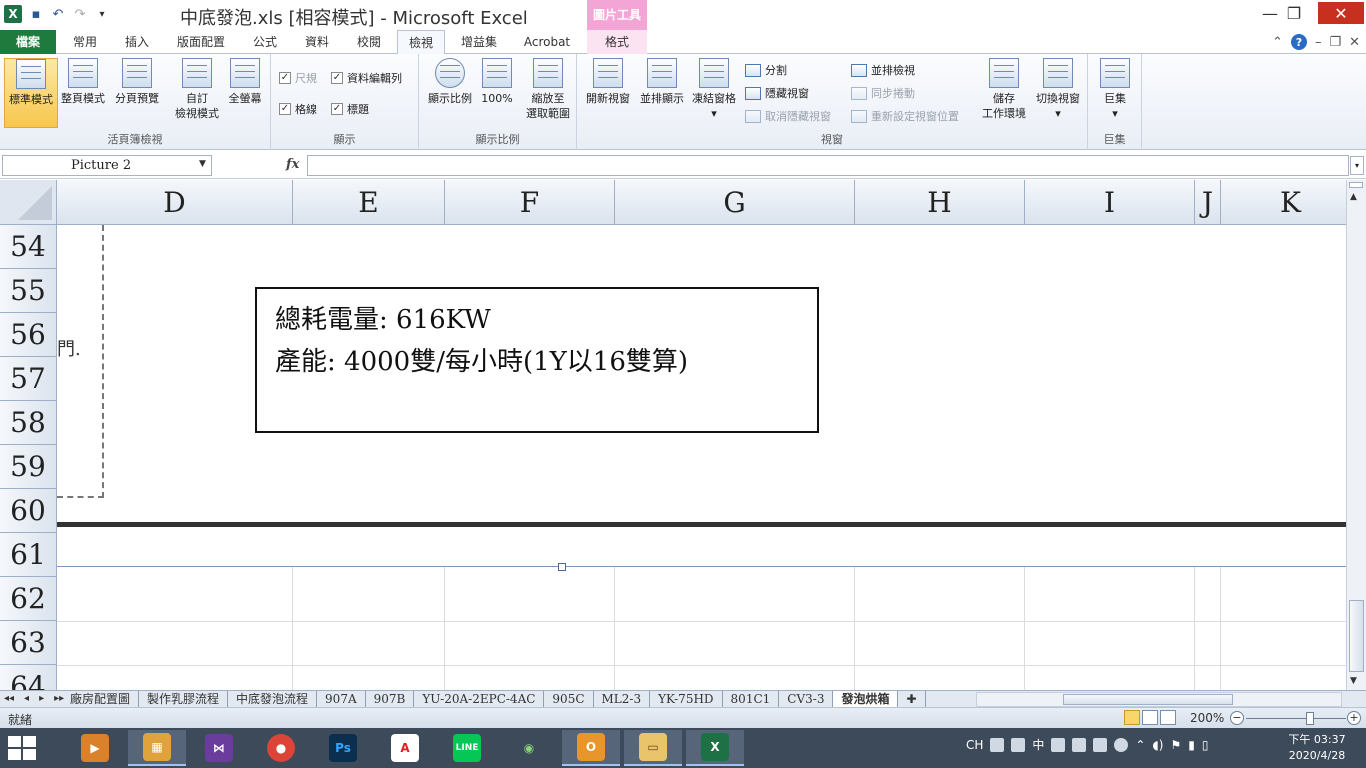  Describe the element at coordinates (617, 42) in the screenshot. I see `tab-format: 格式` at that location.